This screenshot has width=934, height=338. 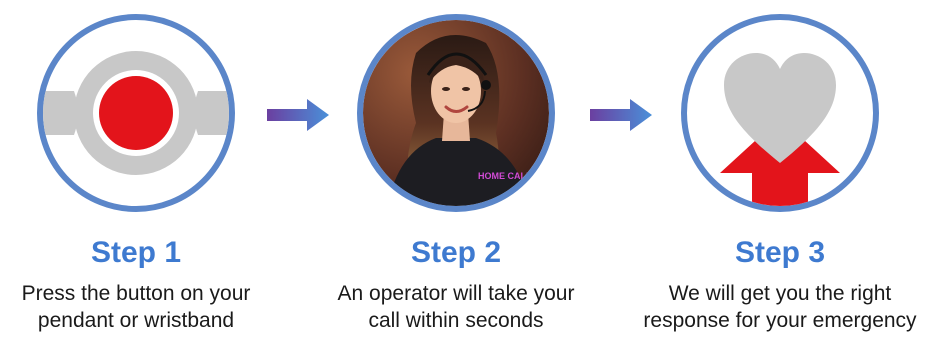 What do you see at coordinates (780, 252) in the screenshot?
I see `step-title: Step 3` at bounding box center [780, 252].